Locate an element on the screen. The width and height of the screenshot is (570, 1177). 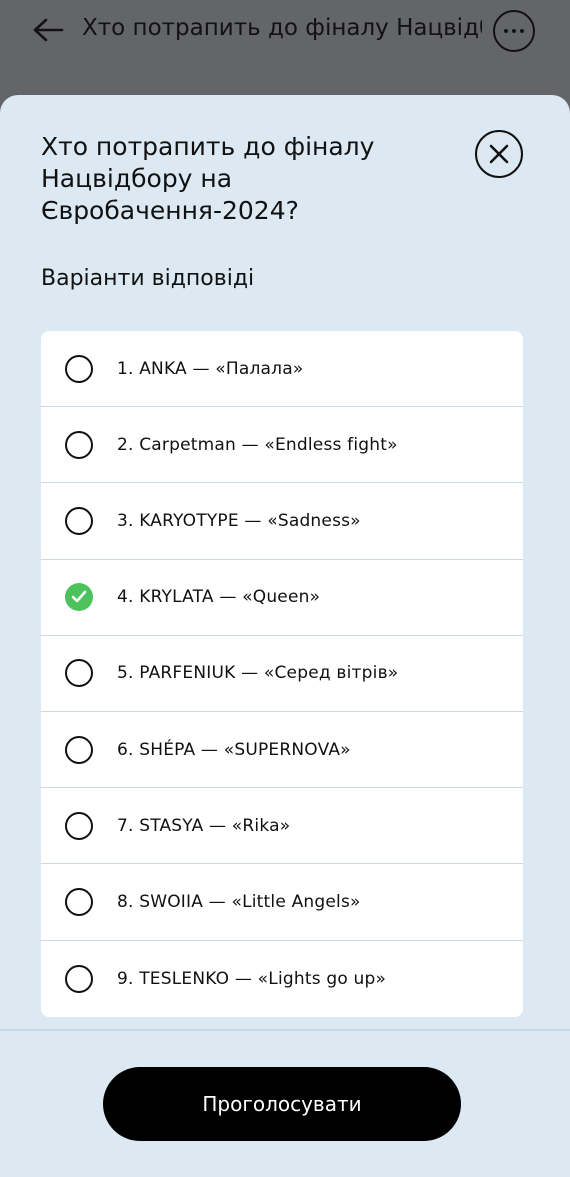
option-label: 9. TESLENKO — «Lights go up» is located at coordinates (252, 978).